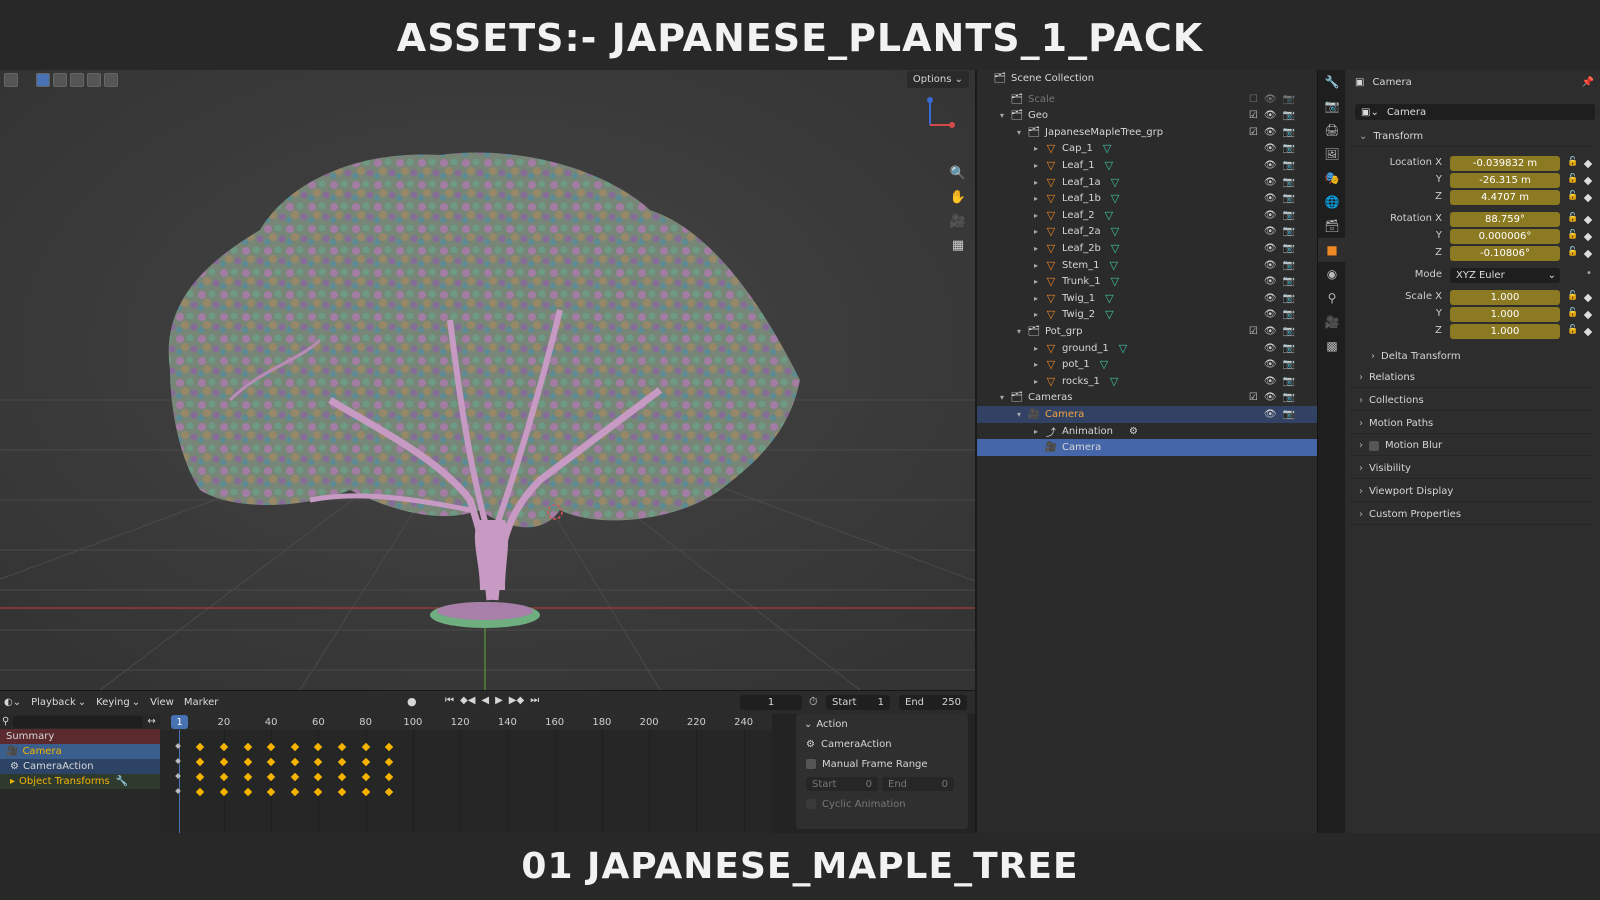 This screenshot has height=900, width=1600. Describe the element at coordinates (1148, 414) in the screenshot. I see `outliner-item-camera: ▾ 🎥 Camera 👁 📷` at that location.